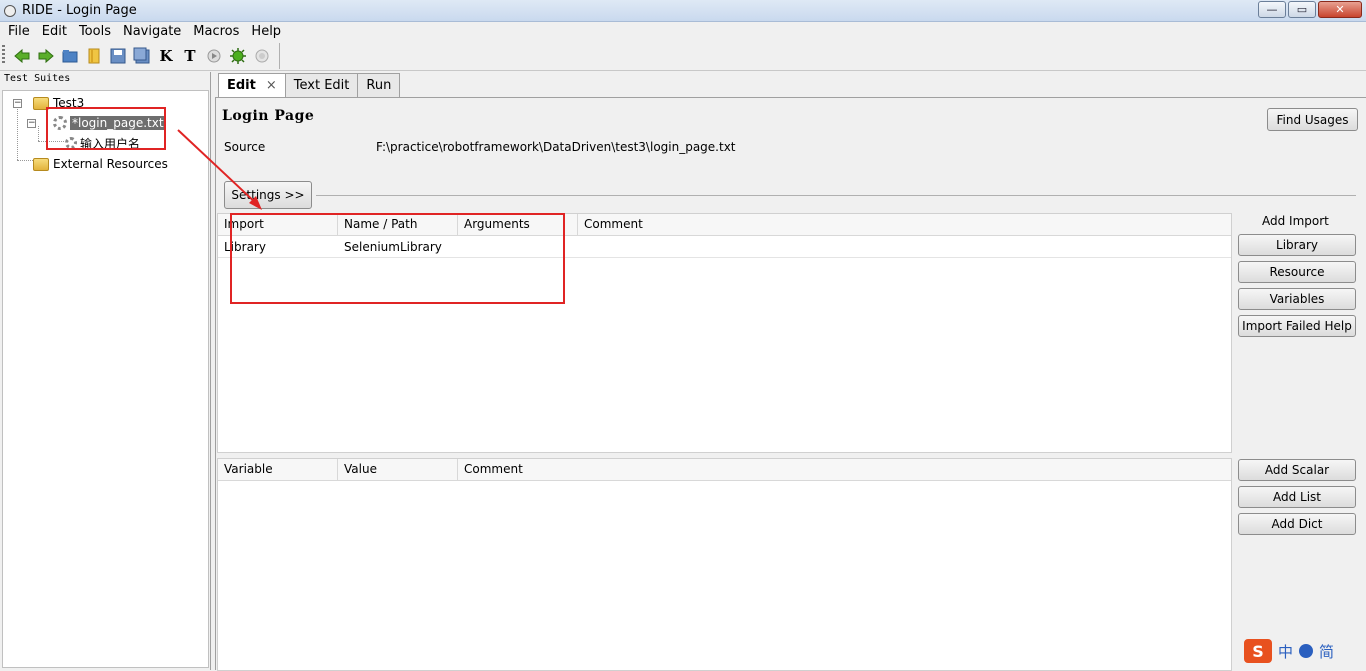  I want to click on add-library-button: Library, so click(1297, 245).